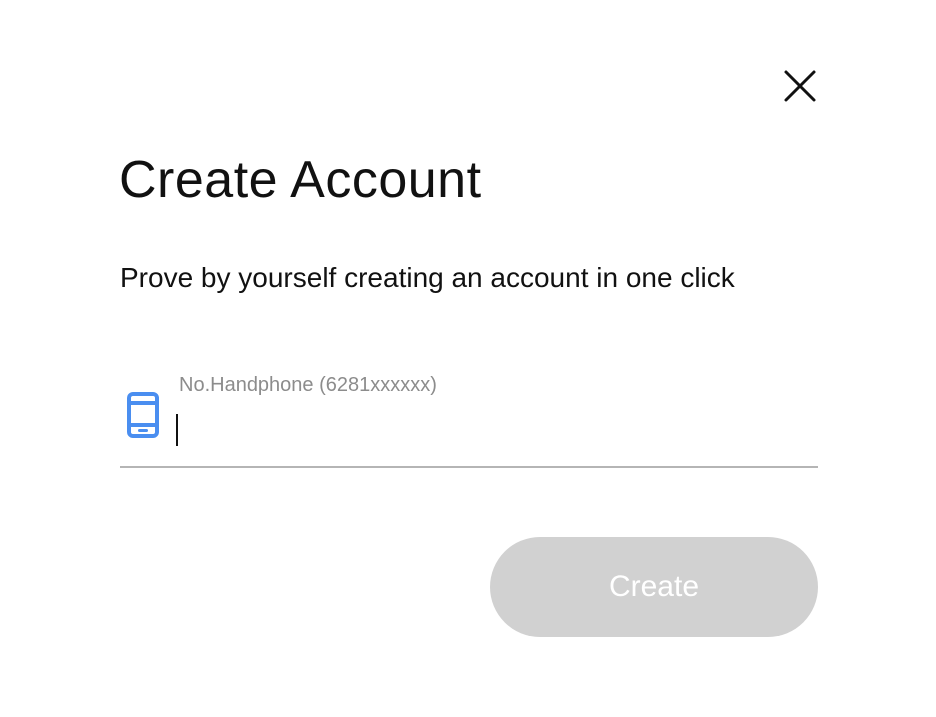 This screenshot has width=936, height=717. Describe the element at coordinates (491, 429) in the screenshot. I see `phone-input` at that location.